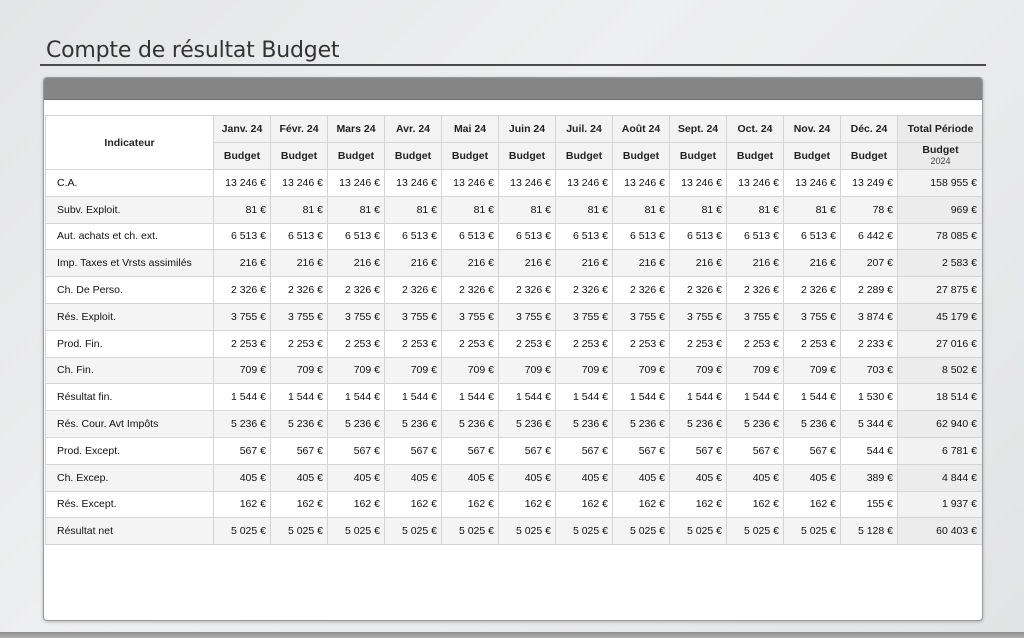  What do you see at coordinates (939, 316) in the screenshot?
I see `table-cell-total: 45 179 €` at bounding box center [939, 316].